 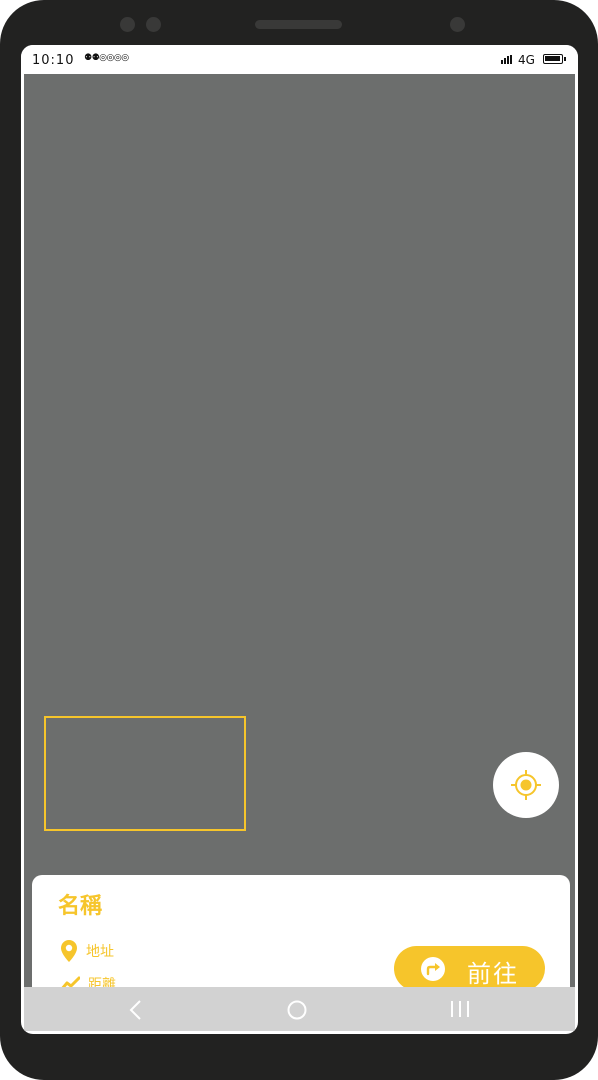 I want to click on proximity-sensor, so click(x=457, y=24).